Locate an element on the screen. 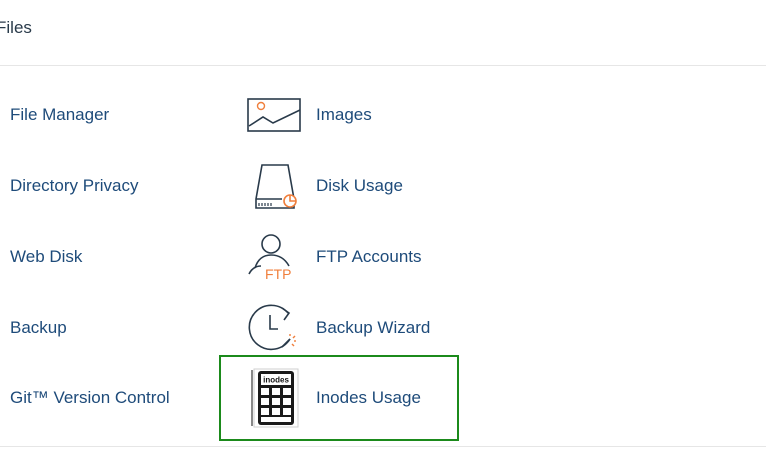 This screenshot has height=450, width=766. git-version-control-link: Git™ Version Control is located at coordinates (90, 398).